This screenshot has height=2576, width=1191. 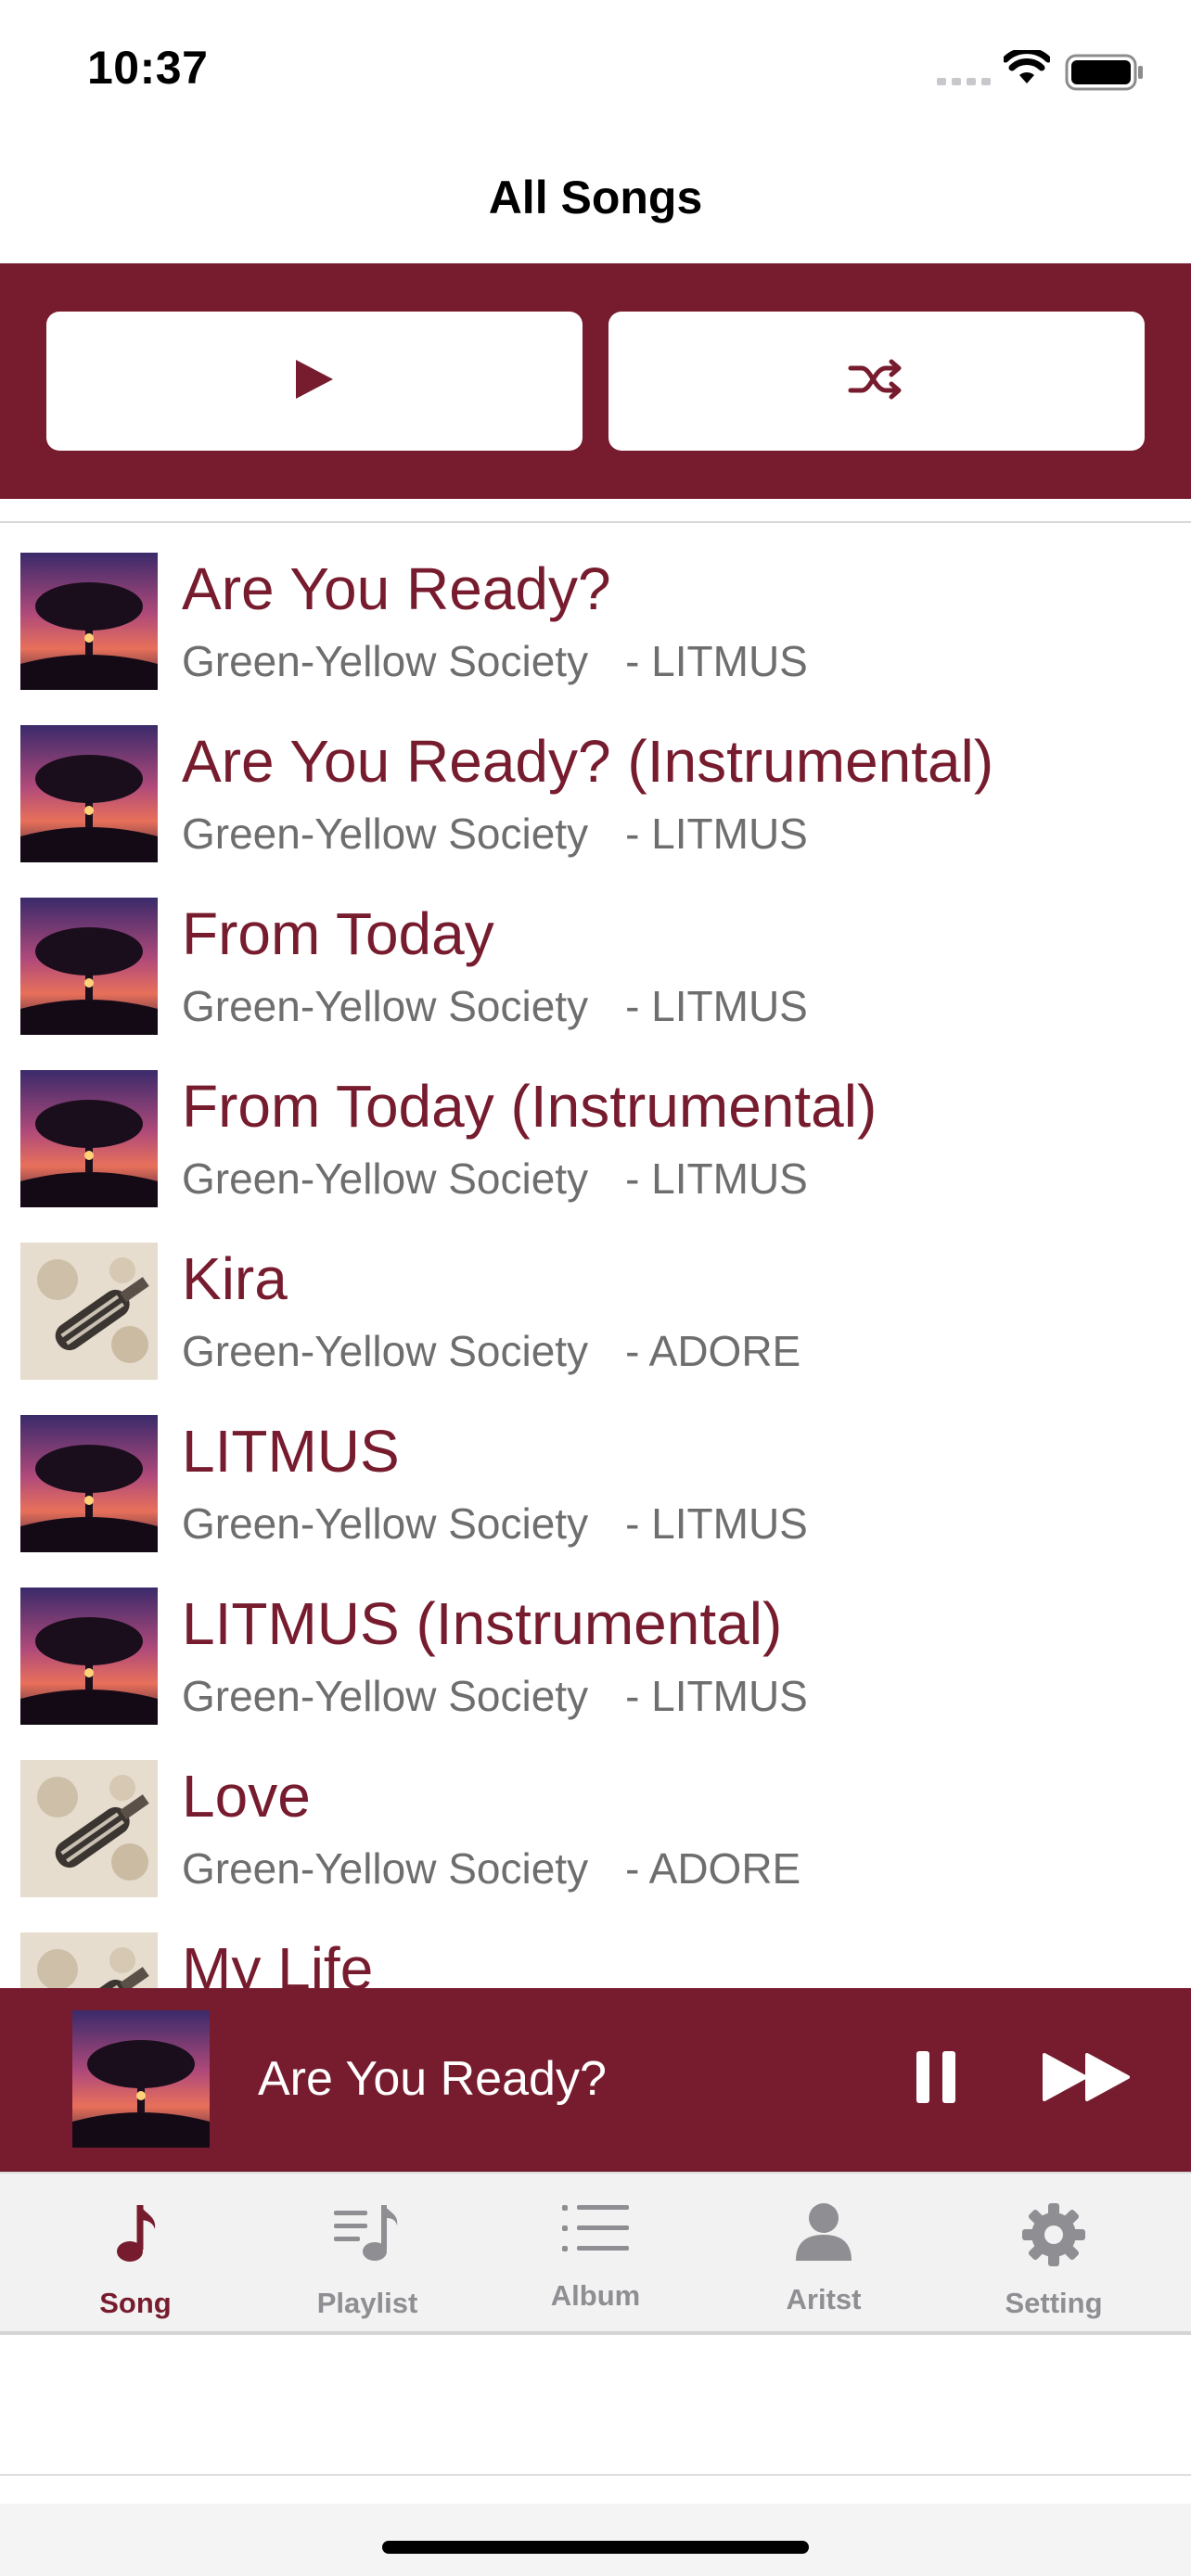 I want to click on tab-setting: Setting, so click(x=1053, y=2253).